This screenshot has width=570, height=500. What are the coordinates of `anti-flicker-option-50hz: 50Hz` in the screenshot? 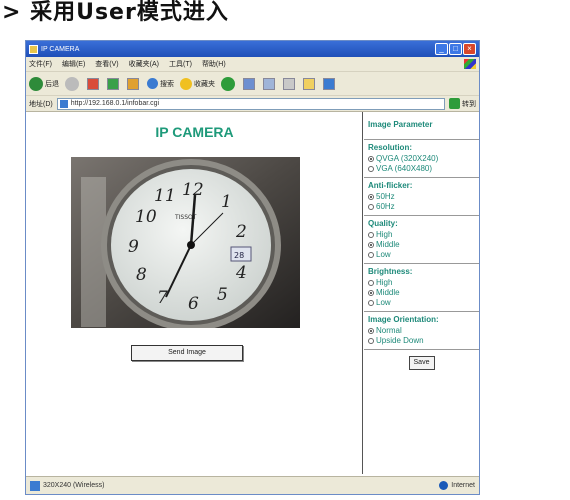 It's located at (421, 197).